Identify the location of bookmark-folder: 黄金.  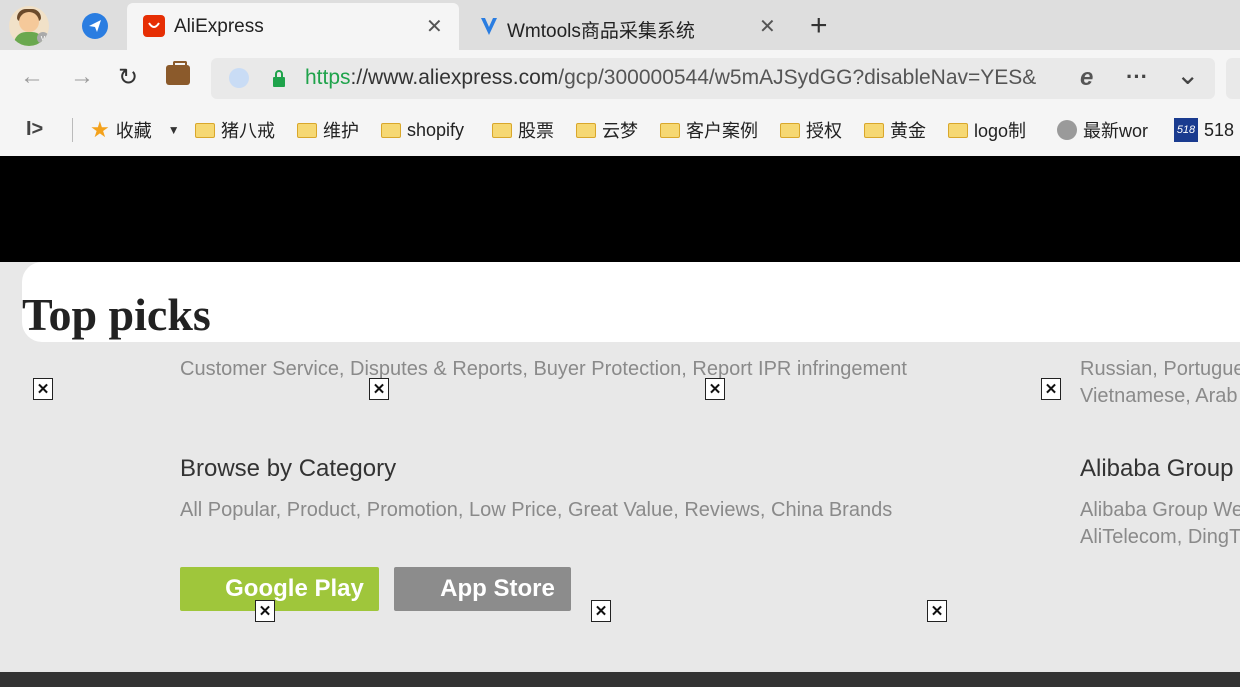
(895, 130).